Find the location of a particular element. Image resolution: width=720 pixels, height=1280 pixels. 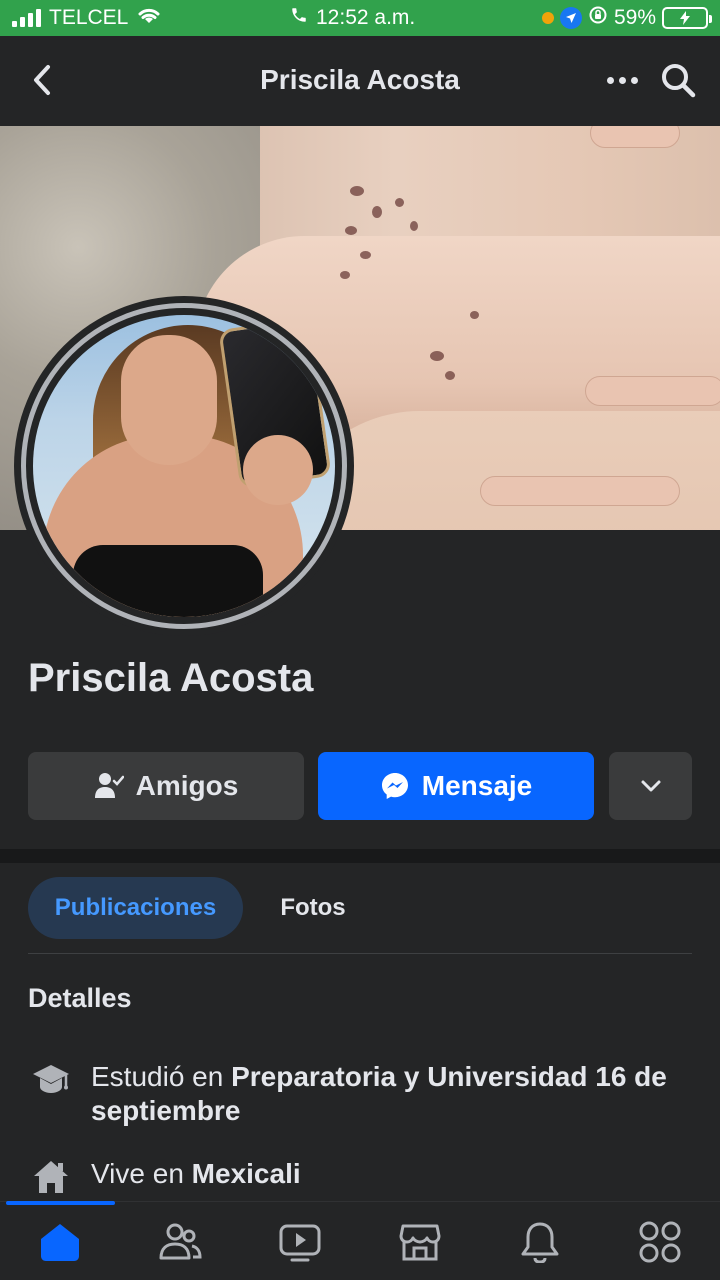

notifications-icon is located at coordinates (540, 1242).